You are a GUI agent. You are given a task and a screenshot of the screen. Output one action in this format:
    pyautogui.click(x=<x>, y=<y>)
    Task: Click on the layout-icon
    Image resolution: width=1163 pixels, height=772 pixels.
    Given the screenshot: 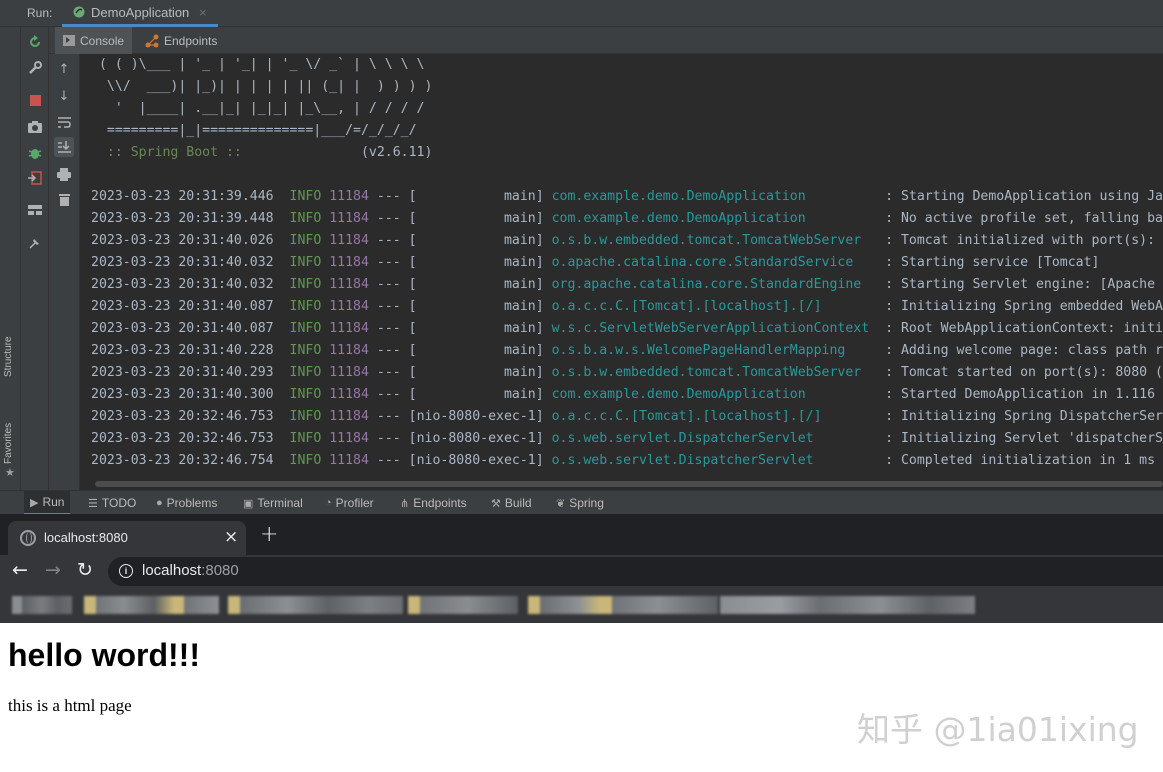 What is the action you would take?
    pyautogui.click(x=35, y=210)
    